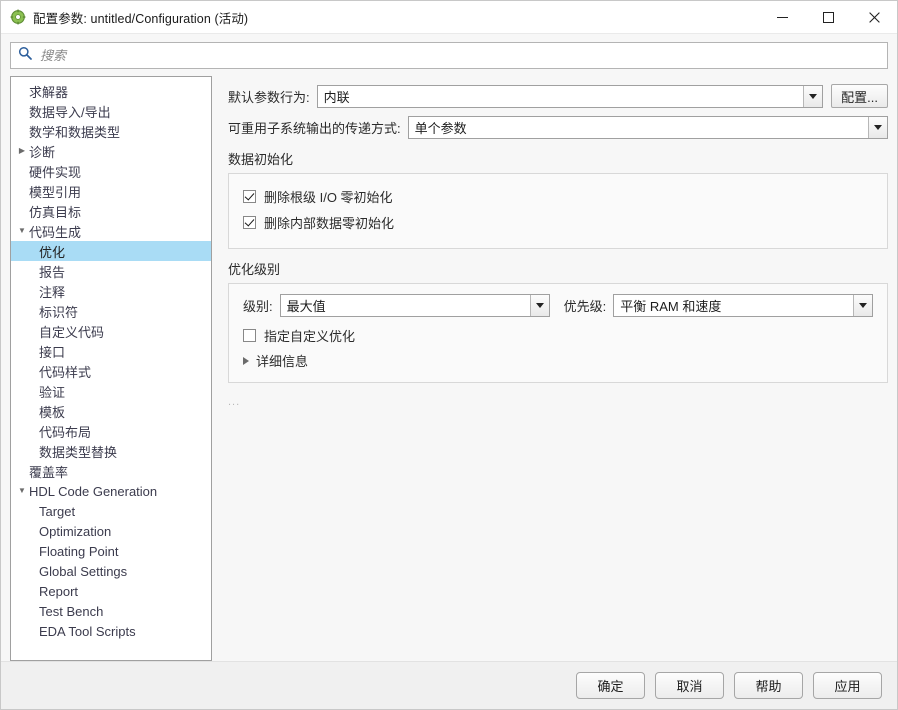 This screenshot has width=898, height=710. What do you see at coordinates (111, 291) in the screenshot?
I see `sidebar-item: 注释` at bounding box center [111, 291].